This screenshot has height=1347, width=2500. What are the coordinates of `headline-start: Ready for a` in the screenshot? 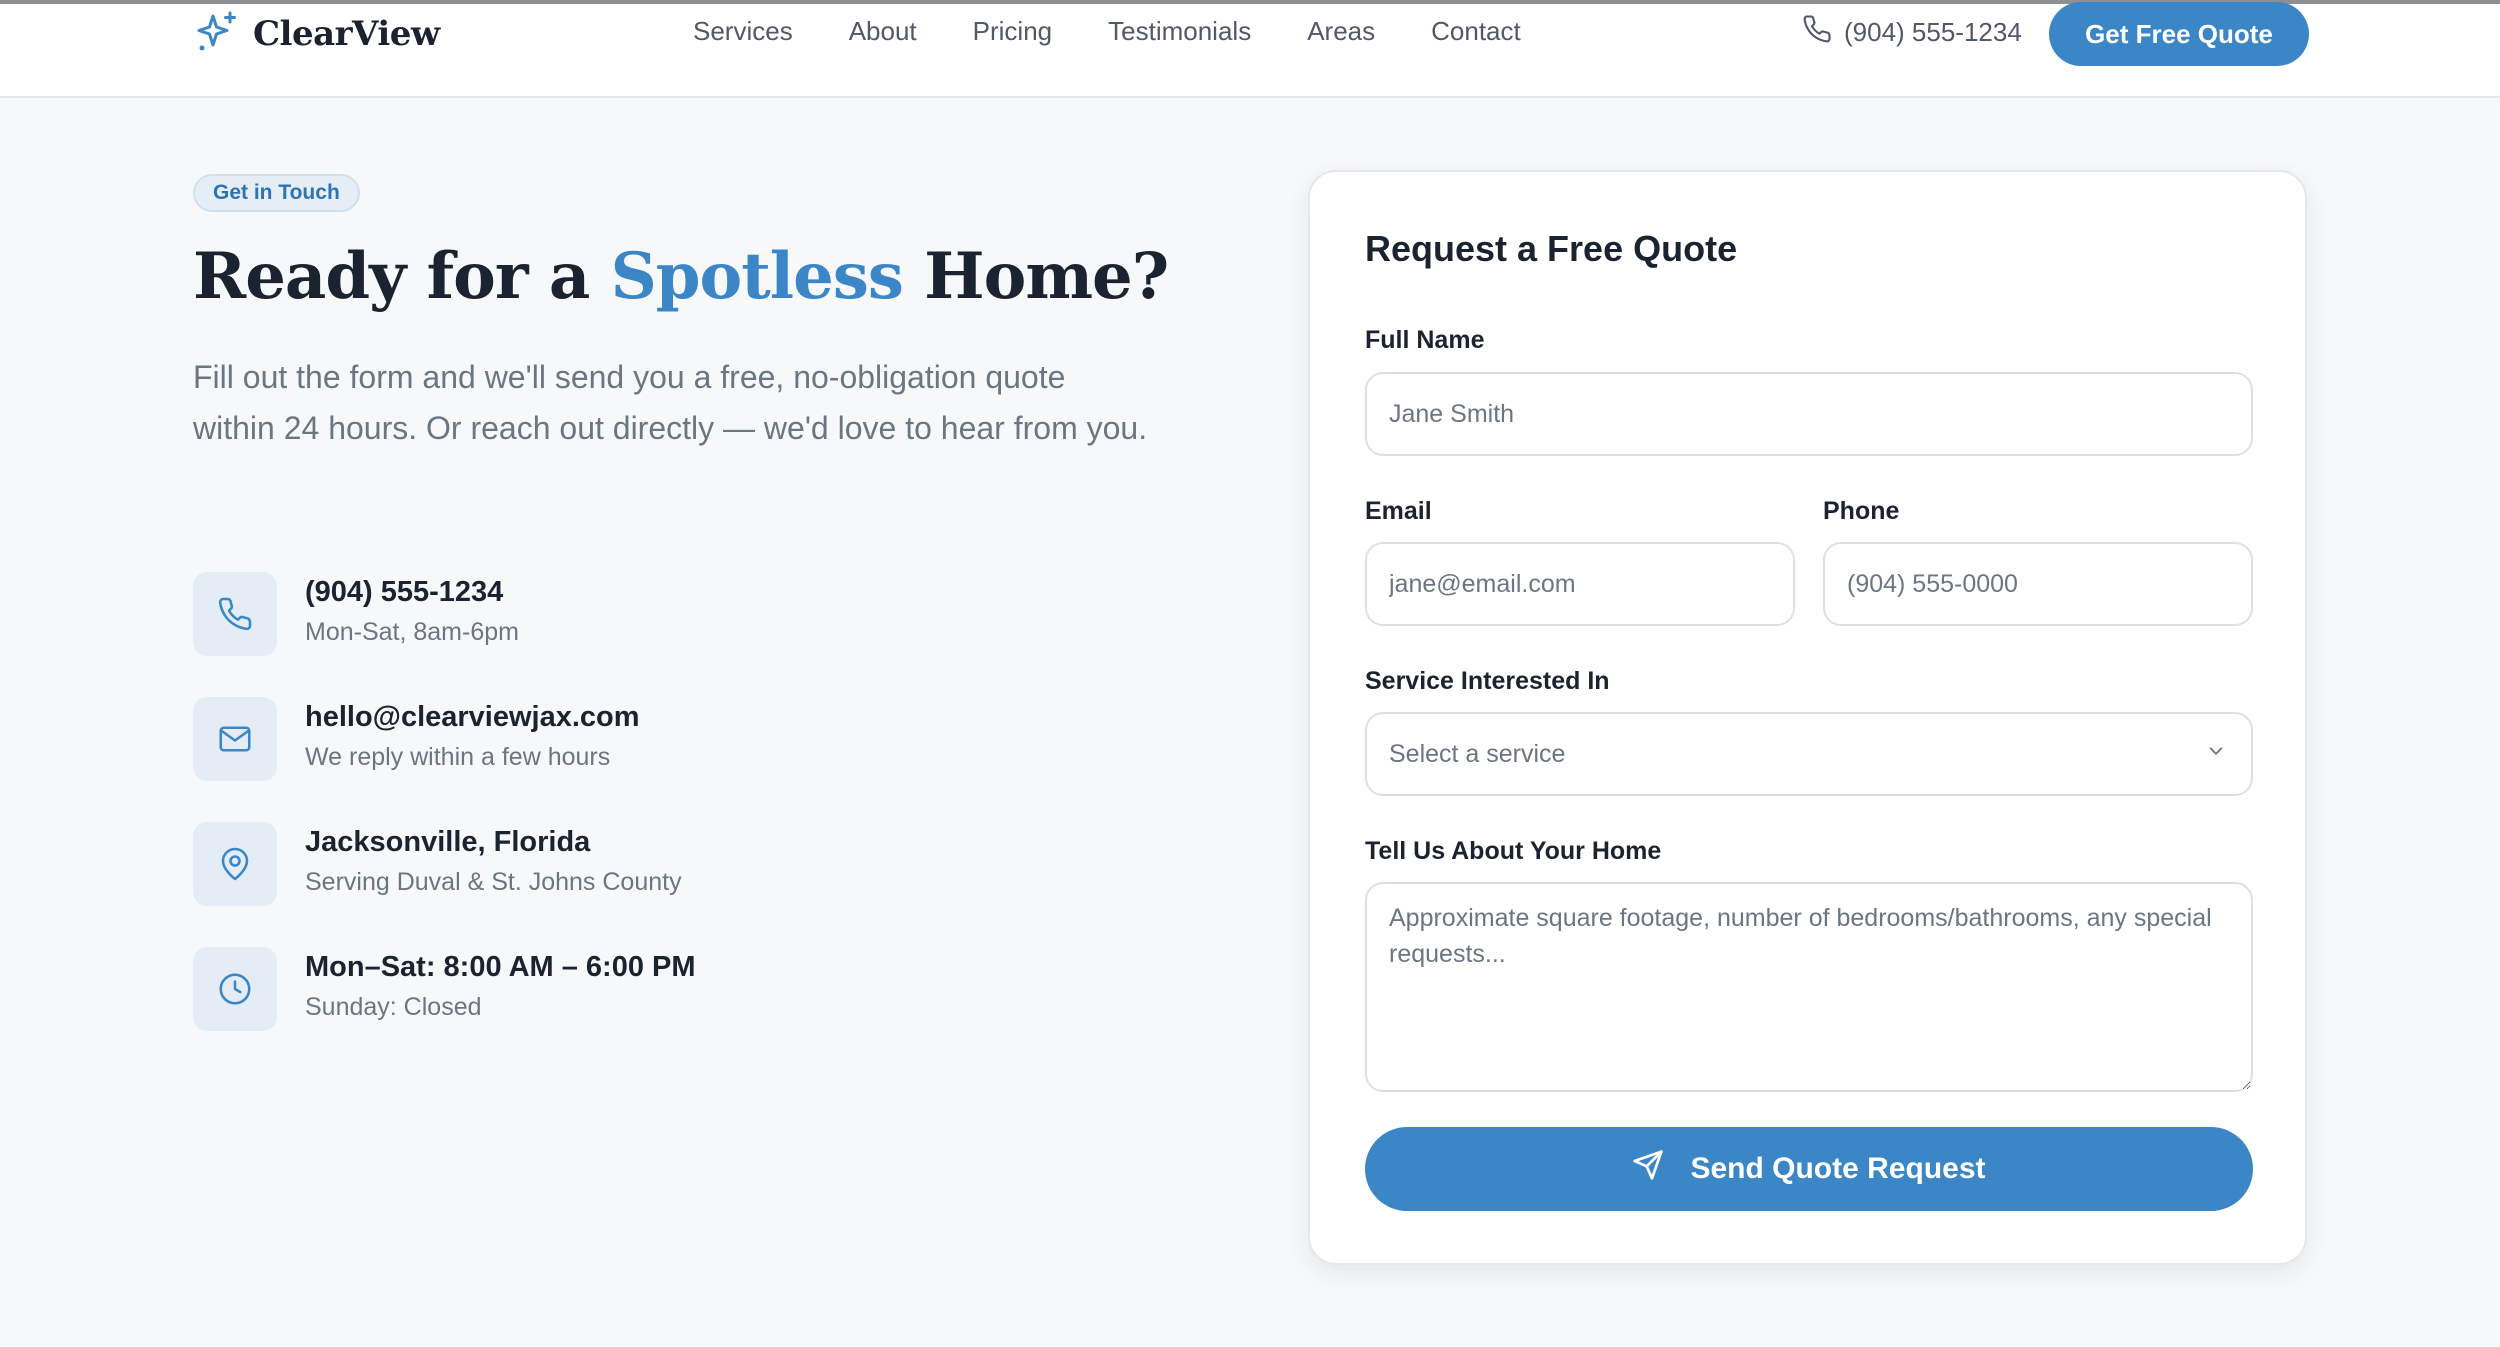 It's located at (402, 276).